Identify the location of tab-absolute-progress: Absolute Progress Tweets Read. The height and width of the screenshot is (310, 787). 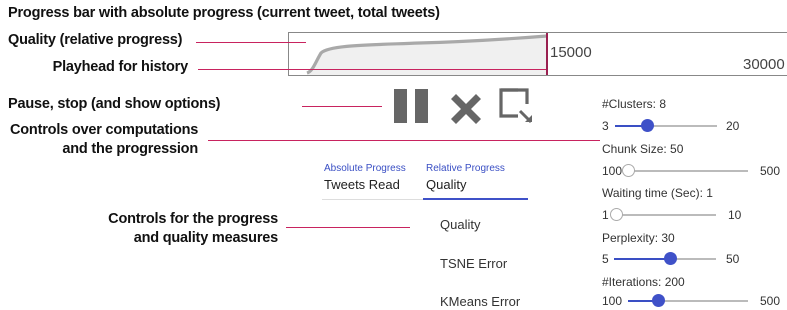
(370, 177).